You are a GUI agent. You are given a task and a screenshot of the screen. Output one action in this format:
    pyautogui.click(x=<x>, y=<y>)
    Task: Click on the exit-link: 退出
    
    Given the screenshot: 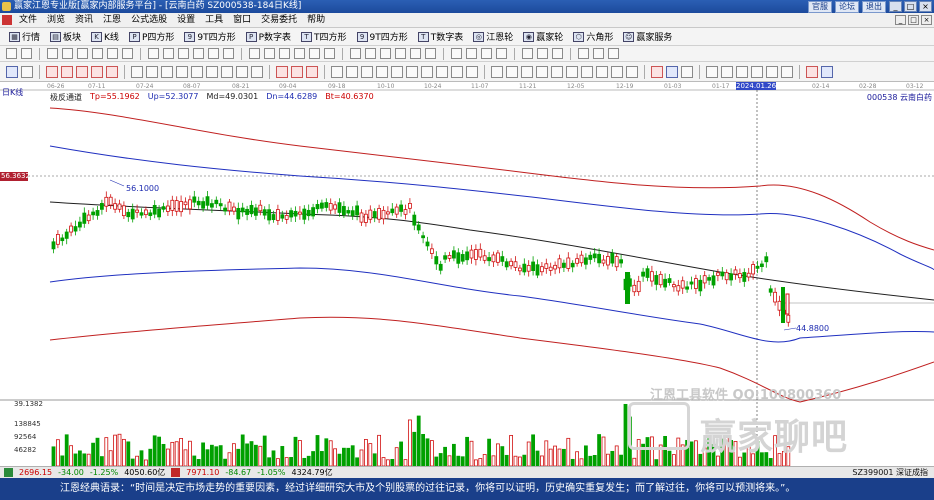 What is the action you would take?
    pyautogui.click(x=874, y=7)
    